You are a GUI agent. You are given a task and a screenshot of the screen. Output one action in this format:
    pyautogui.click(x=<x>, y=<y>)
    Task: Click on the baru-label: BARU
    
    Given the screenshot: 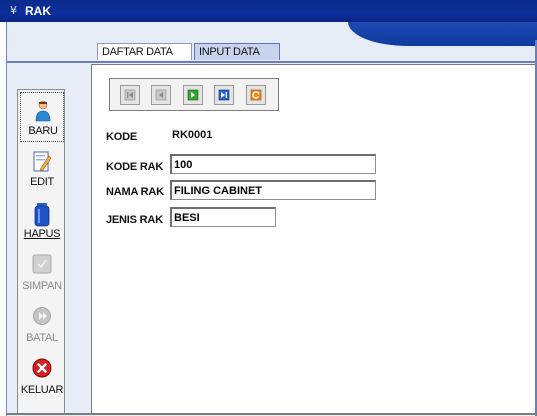 What is the action you would take?
    pyautogui.click(x=43, y=131)
    